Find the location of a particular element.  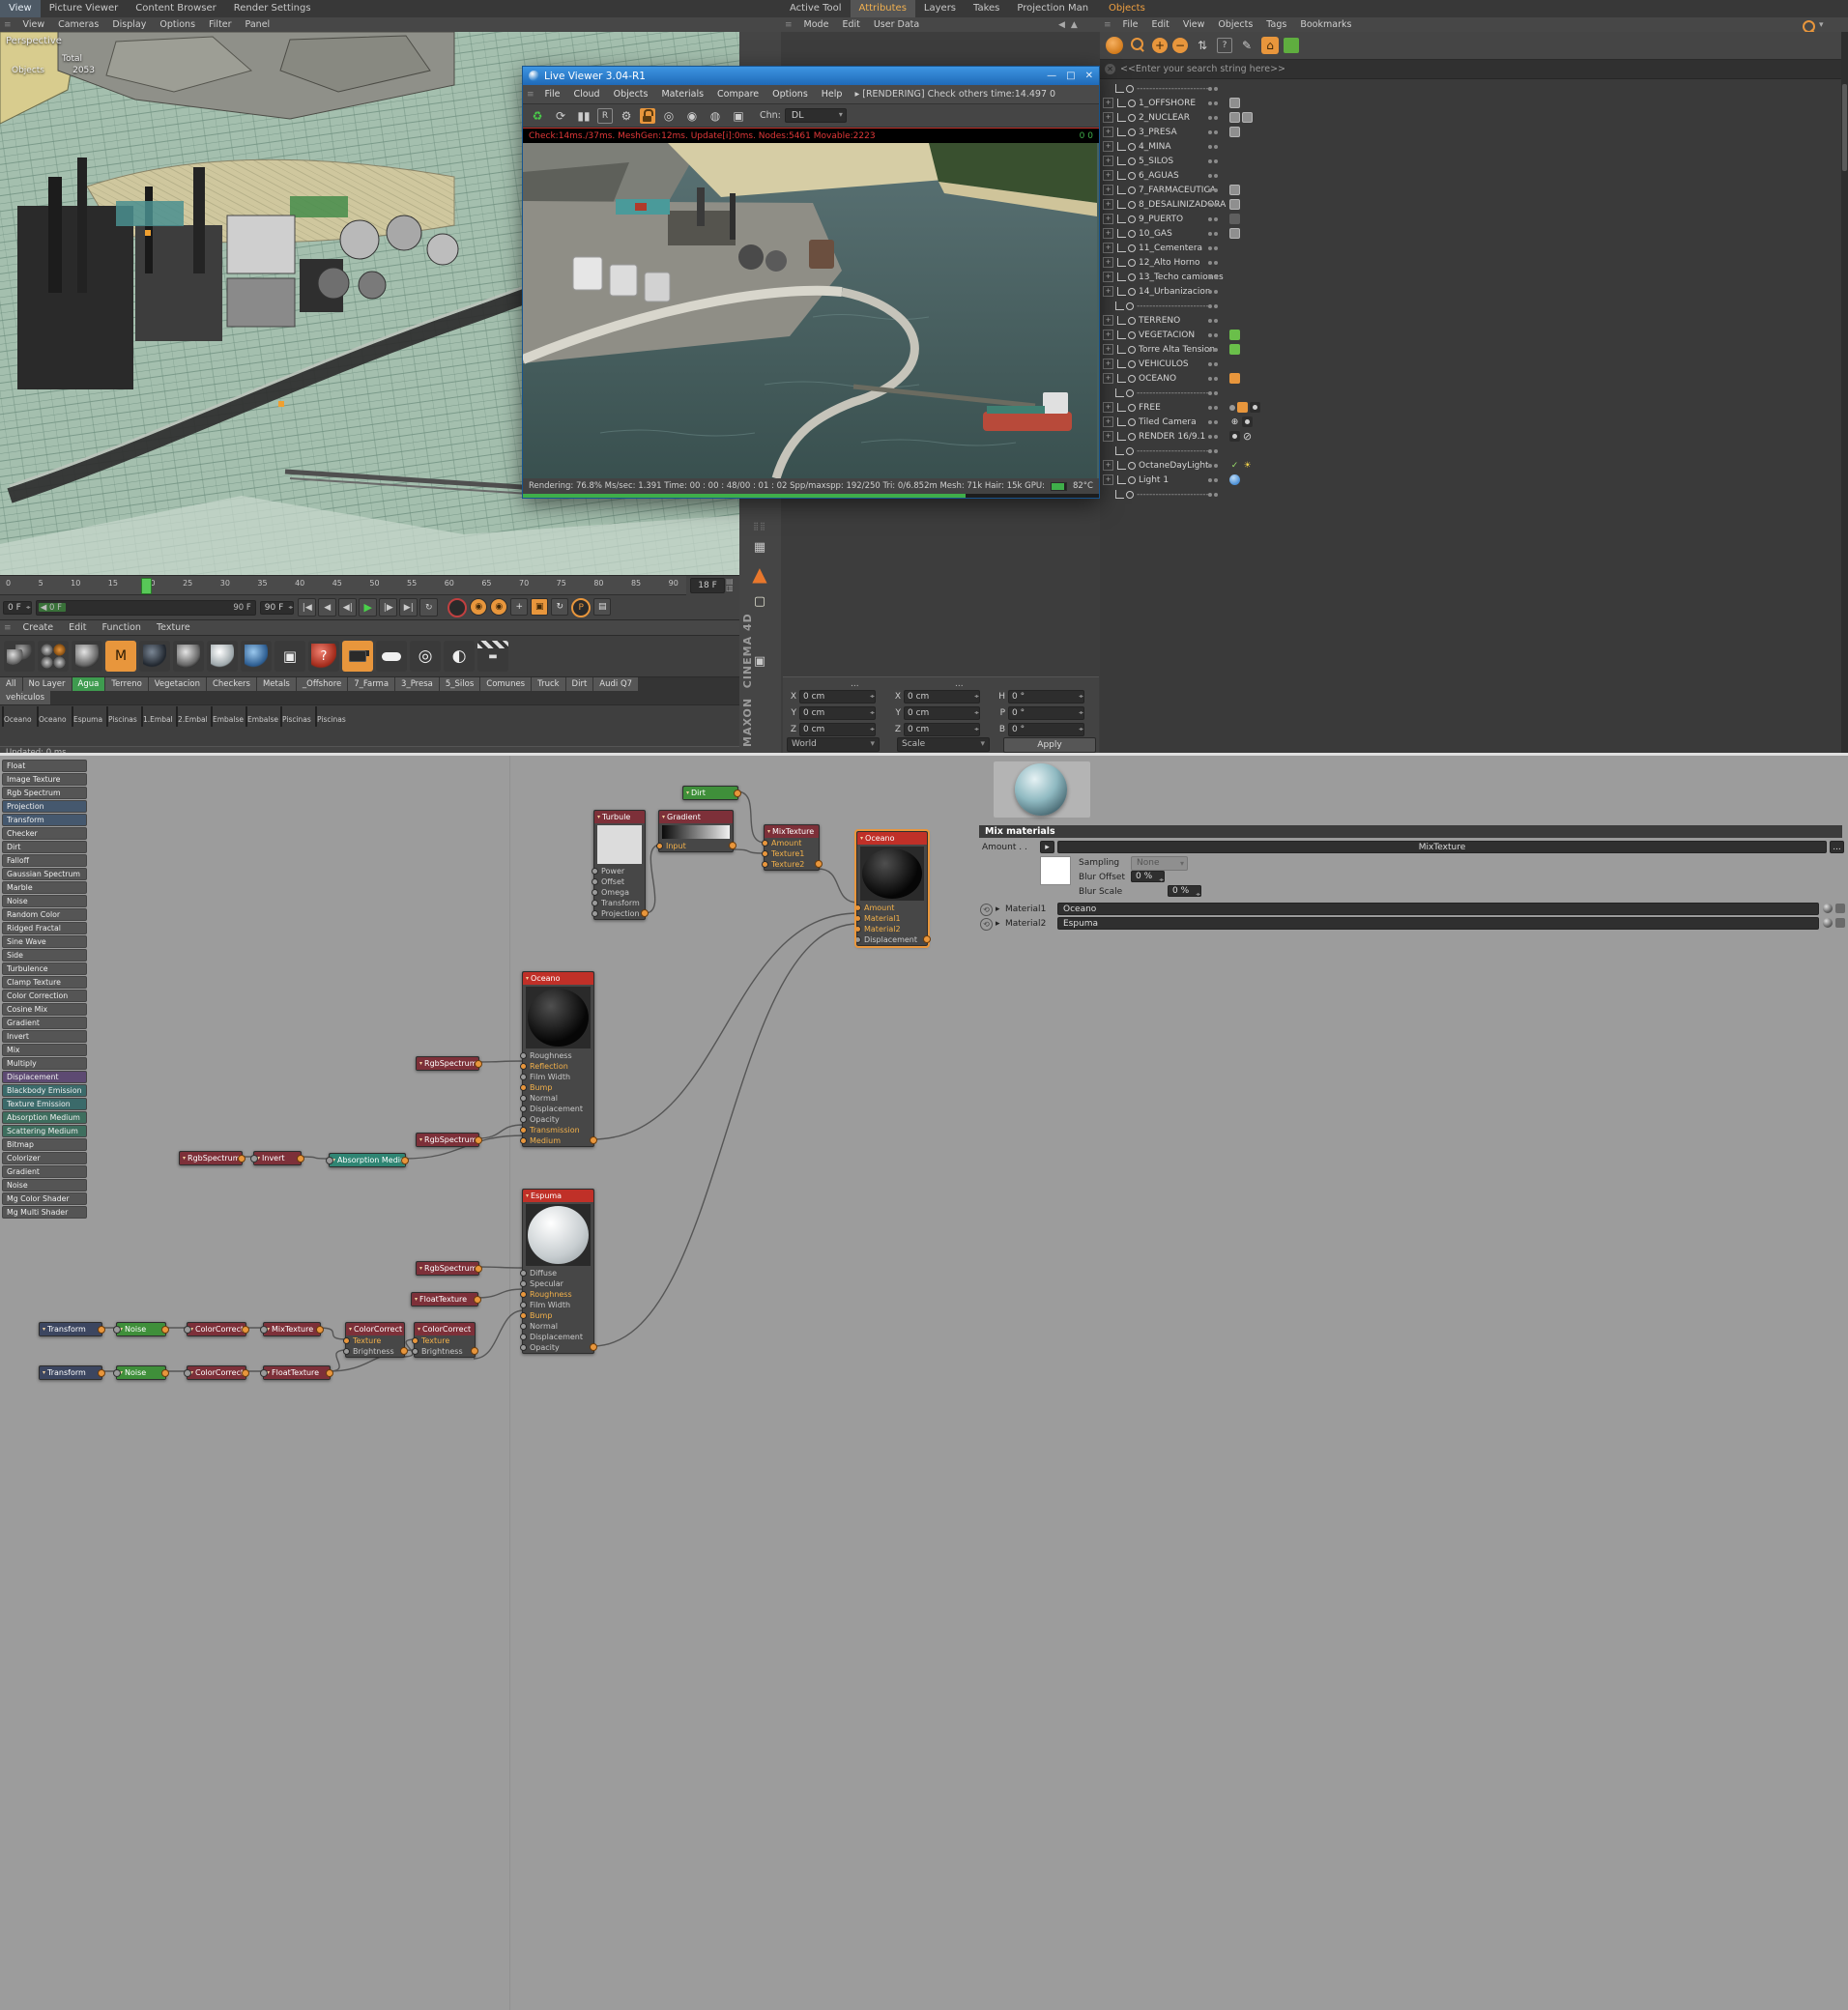

object-row-9-puerto: +9_PUERTO is located at coordinates (1470, 219).